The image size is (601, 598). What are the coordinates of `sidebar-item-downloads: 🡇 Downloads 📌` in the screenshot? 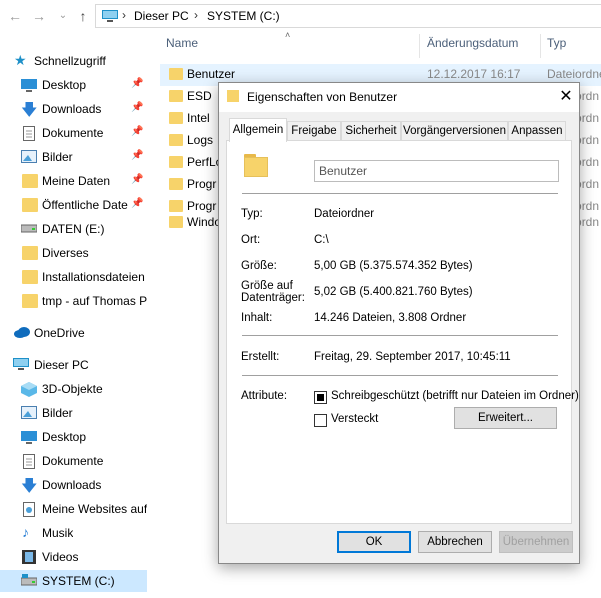 It's located at (73, 109).